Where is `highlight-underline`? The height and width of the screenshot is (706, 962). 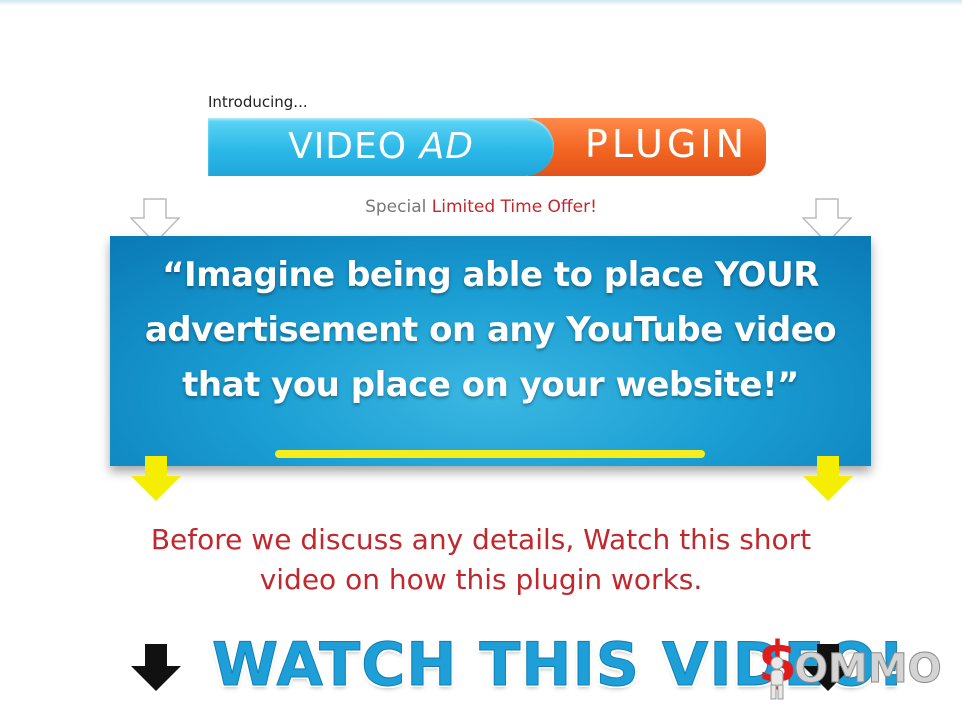
highlight-underline is located at coordinates (490, 454).